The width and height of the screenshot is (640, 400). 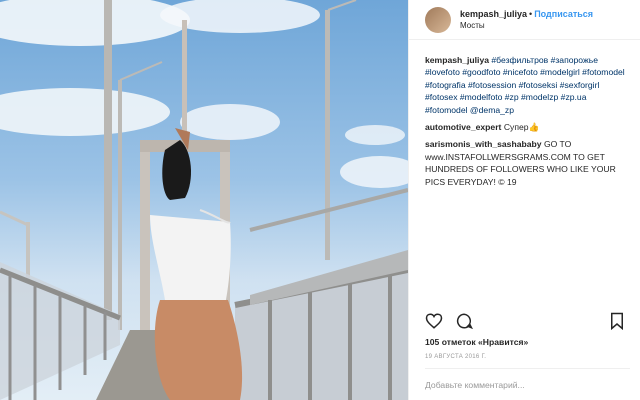 I want to click on post-header-text: kempash_juliya • Подписаться Мосты, so click(x=526, y=20).